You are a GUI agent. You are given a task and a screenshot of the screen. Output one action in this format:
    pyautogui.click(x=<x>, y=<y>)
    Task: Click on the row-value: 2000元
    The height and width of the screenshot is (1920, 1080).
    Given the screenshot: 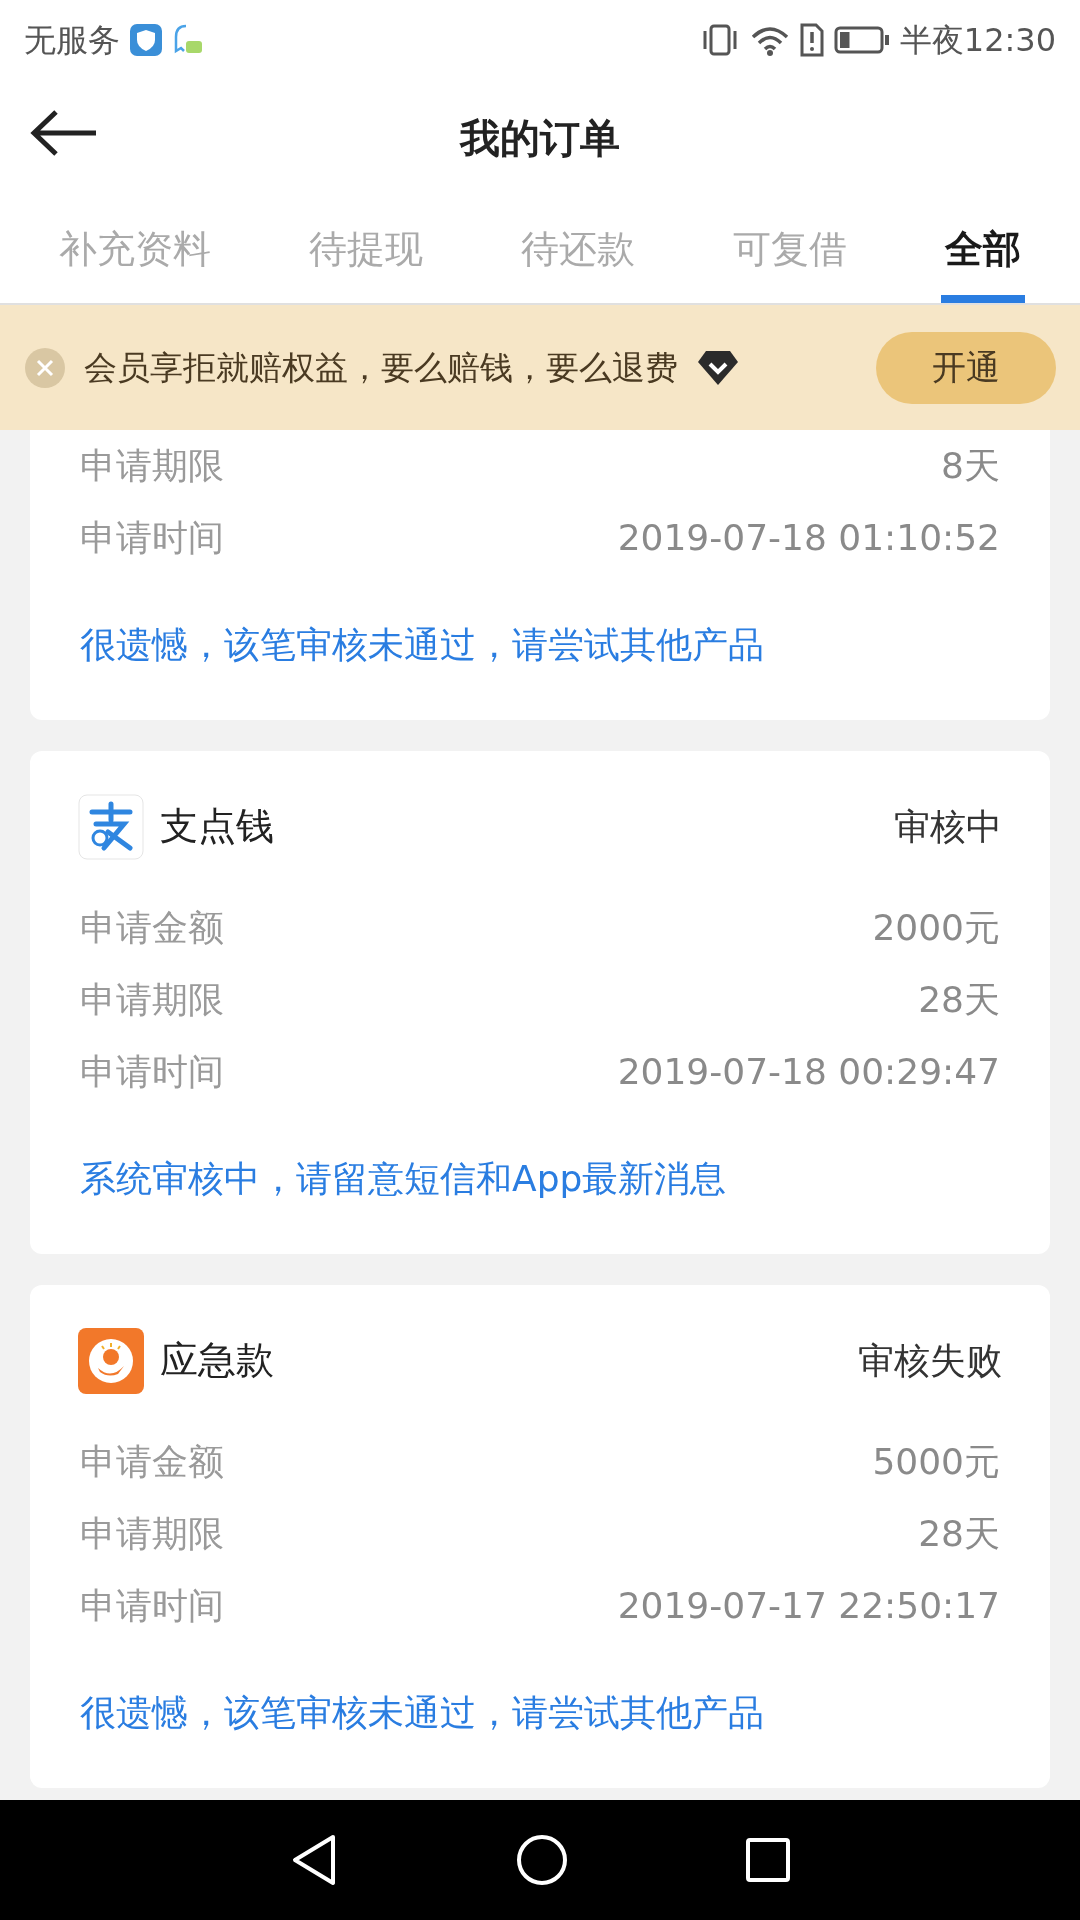 What is the action you would take?
    pyautogui.click(x=936, y=928)
    